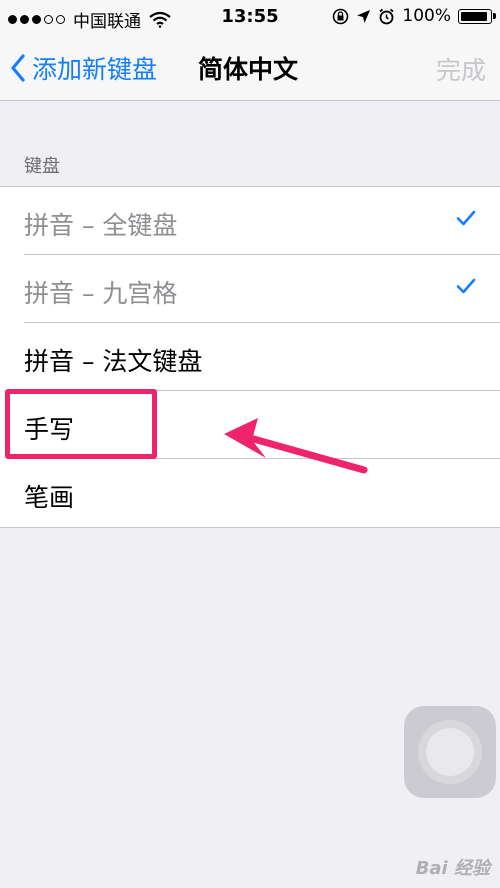  Describe the element at coordinates (452, 868) in the screenshot. I see `watermark: Bai 经验` at that location.